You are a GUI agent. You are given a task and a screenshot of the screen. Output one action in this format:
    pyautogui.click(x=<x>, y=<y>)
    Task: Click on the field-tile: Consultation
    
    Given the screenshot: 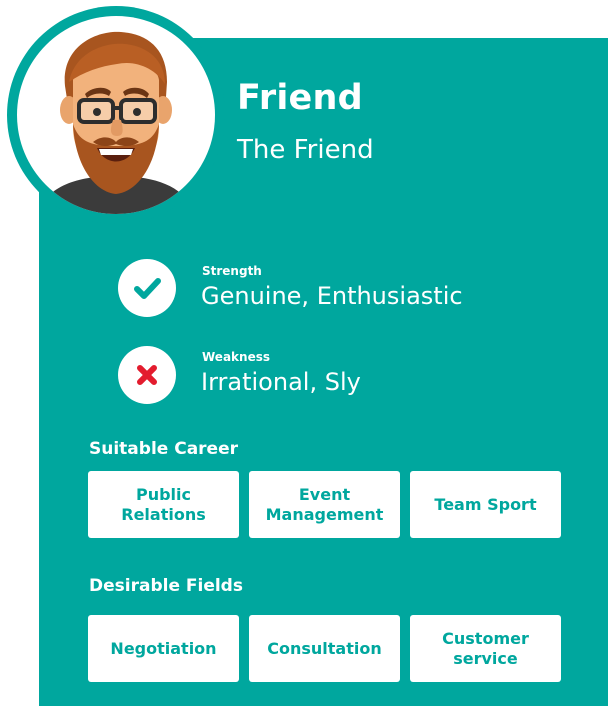 What is the action you would take?
    pyautogui.click(x=324, y=648)
    